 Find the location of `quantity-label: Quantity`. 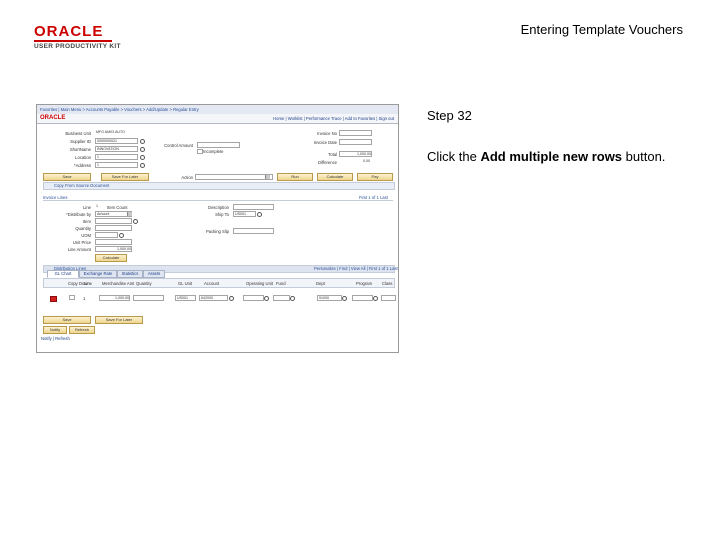

quantity-label: Quantity is located at coordinates (83, 228).